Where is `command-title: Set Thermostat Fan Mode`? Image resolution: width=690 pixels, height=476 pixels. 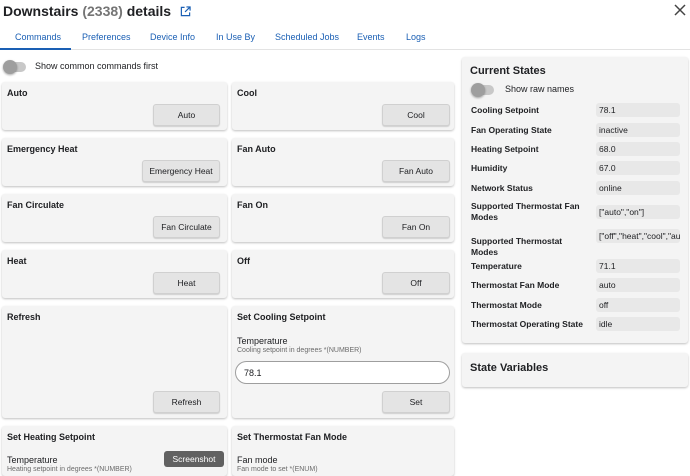 command-title: Set Thermostat Fan Mode is located at coordinates (292, 437).